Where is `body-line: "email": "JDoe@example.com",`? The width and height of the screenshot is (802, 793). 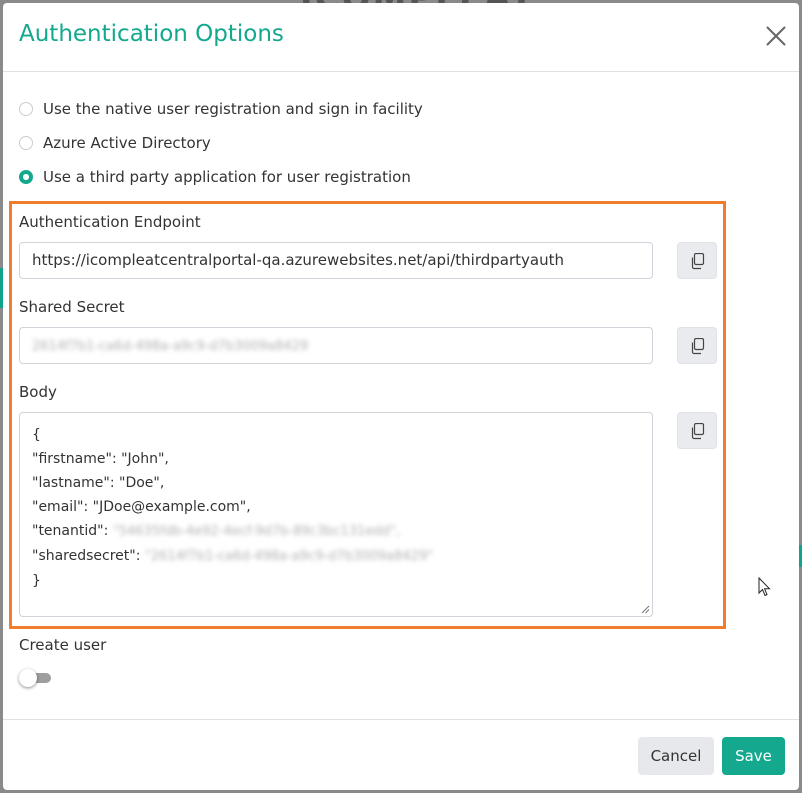 body-line: "email": "JDoe@example.com", is located at coordinates (141, 507).